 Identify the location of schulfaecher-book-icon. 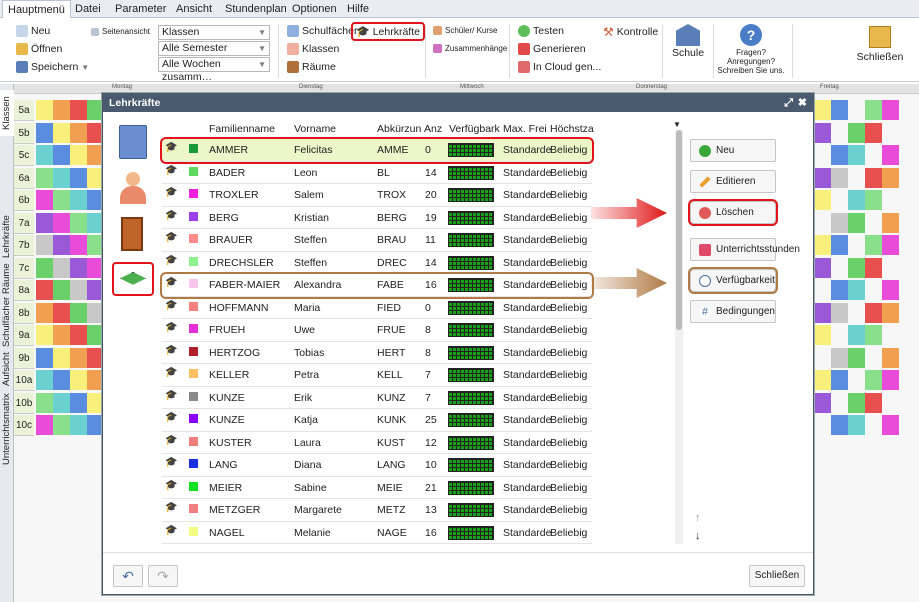
(133, 142).